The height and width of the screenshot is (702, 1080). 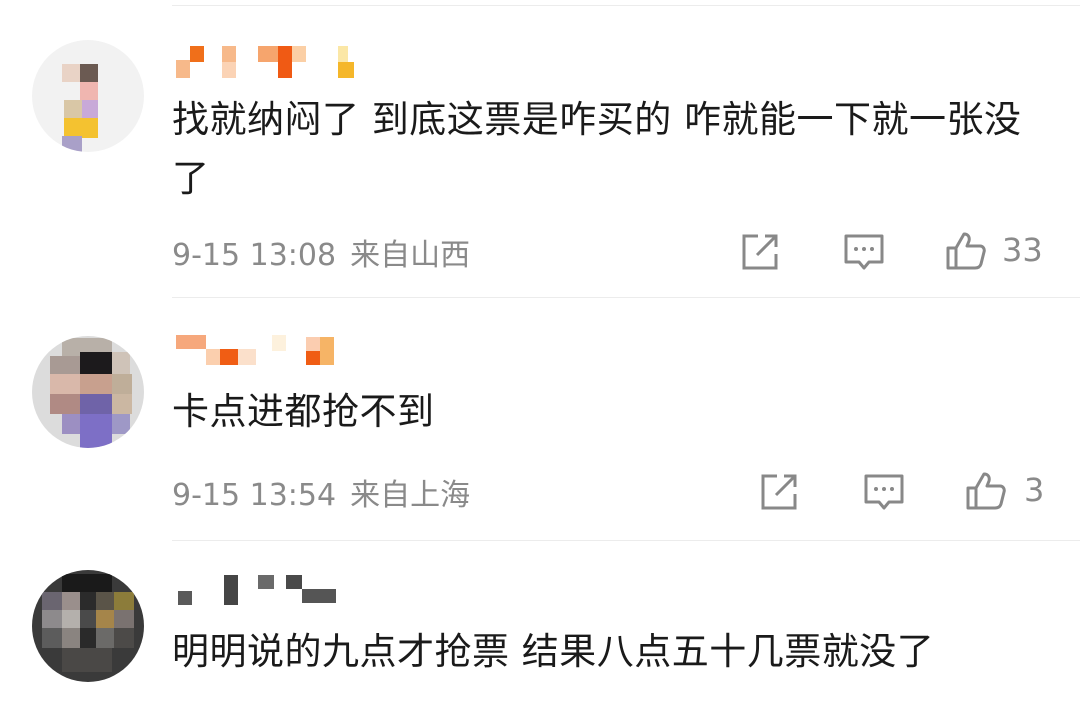 What do you see at coordinates (553, 651) in the screenshot?
I see `comment-text: 明明说的九点才抢票 结果八点五十几票就没了` at bounding box center [553, 651].